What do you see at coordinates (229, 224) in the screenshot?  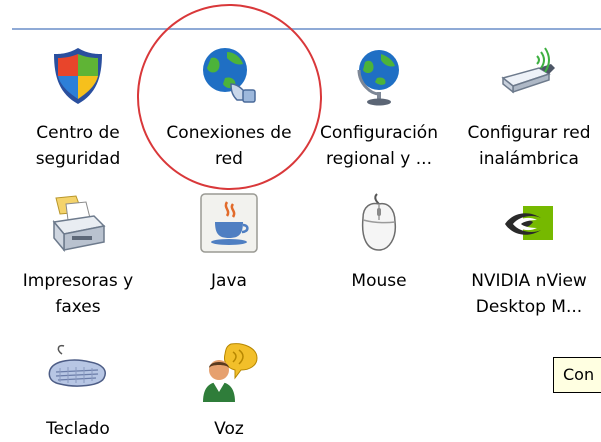 I see `java-icon` at bounding box center [229, 224].